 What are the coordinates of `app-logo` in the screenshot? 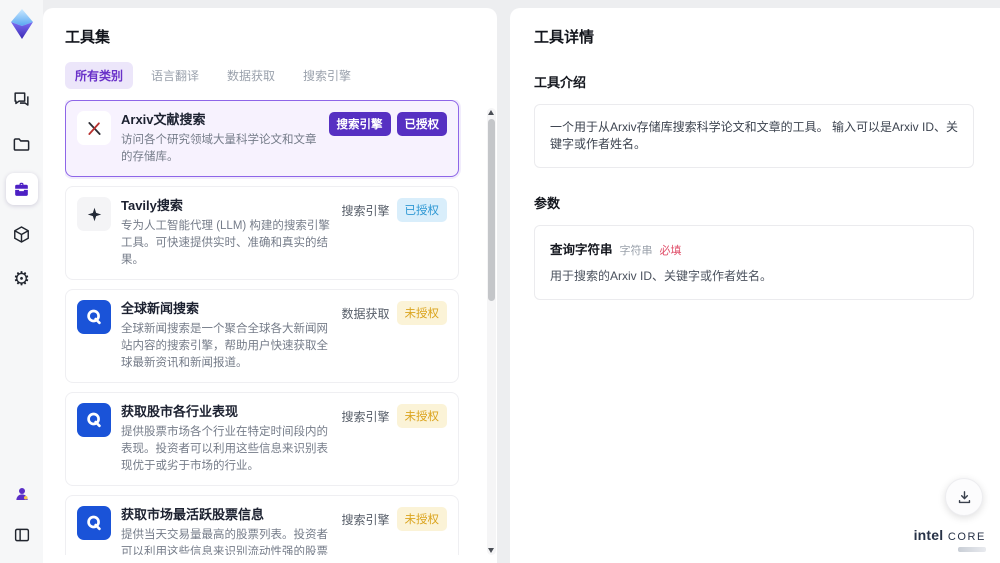 It's located at (22, 24).